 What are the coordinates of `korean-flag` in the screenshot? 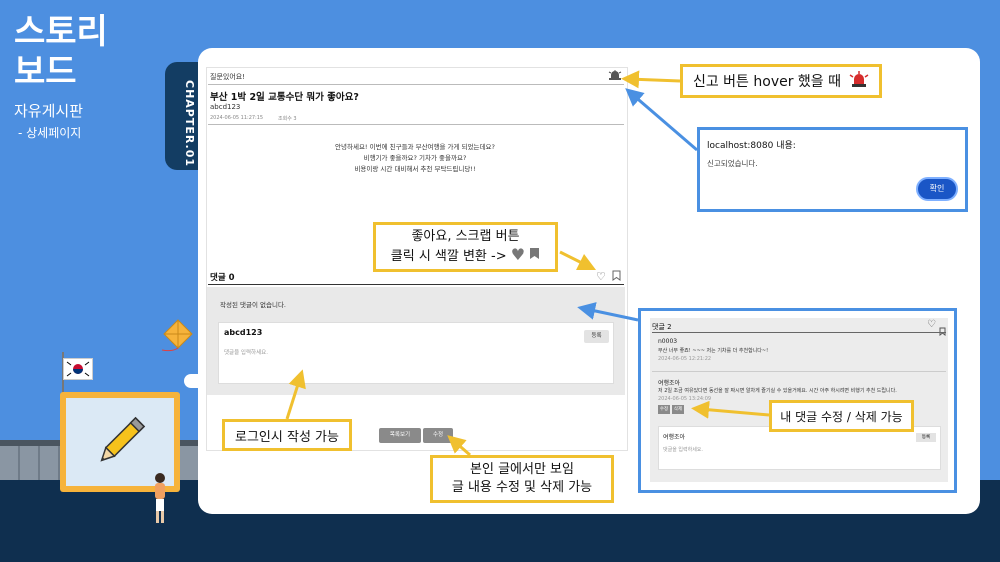 It's located at (78, 369).